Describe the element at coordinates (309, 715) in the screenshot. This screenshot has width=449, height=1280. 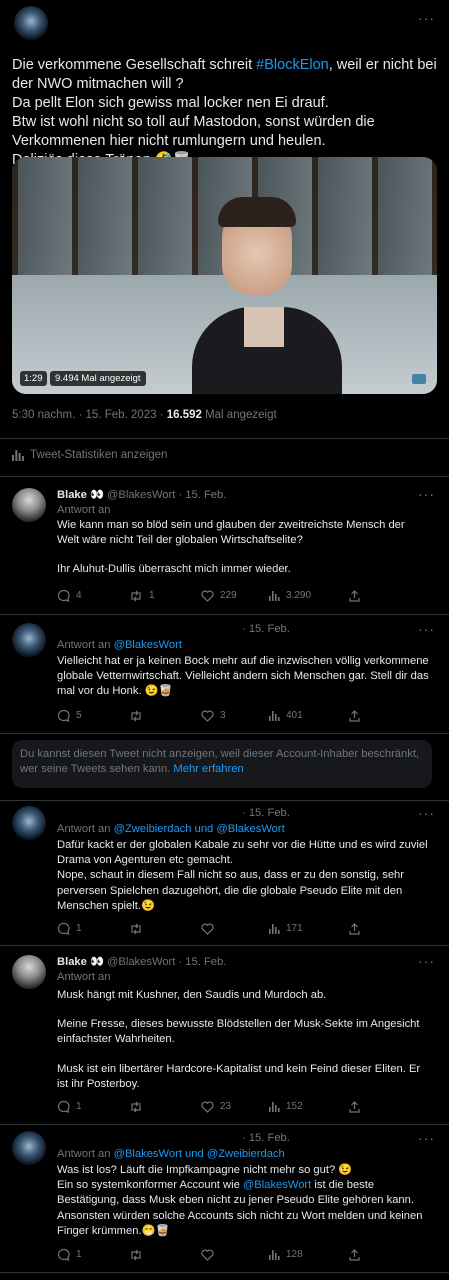
I see `views-button: 401` at that location.